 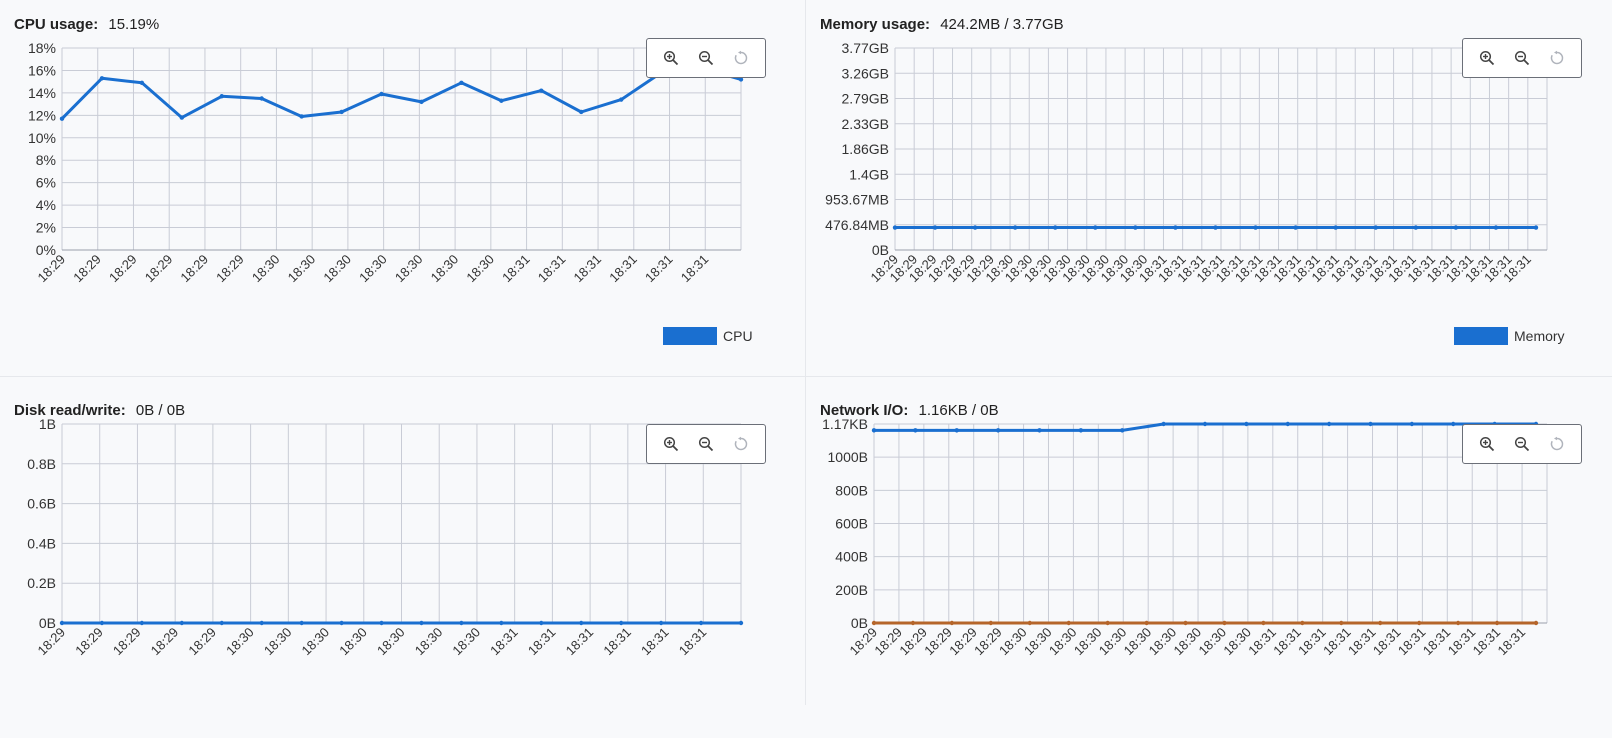 I want to click on y-tick-label: 4%, so click(x=46, y=205).